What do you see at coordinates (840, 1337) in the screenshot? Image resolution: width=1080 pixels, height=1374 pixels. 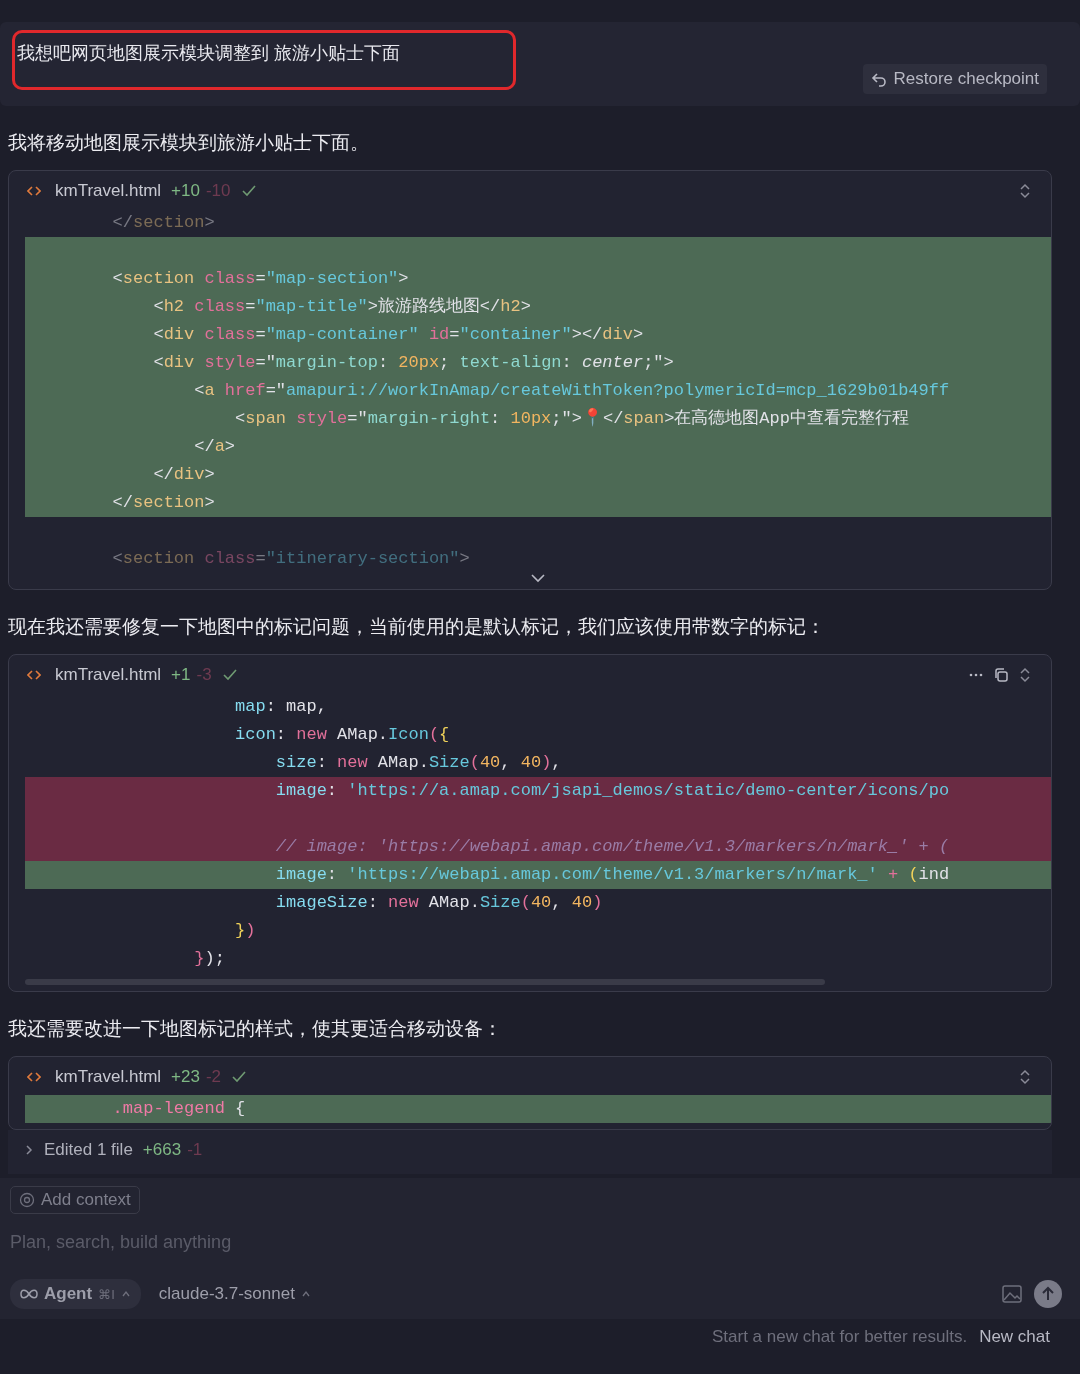 I see `new-chat-hint: Start a new chat for better results.` at bounding box center [840, 1337].